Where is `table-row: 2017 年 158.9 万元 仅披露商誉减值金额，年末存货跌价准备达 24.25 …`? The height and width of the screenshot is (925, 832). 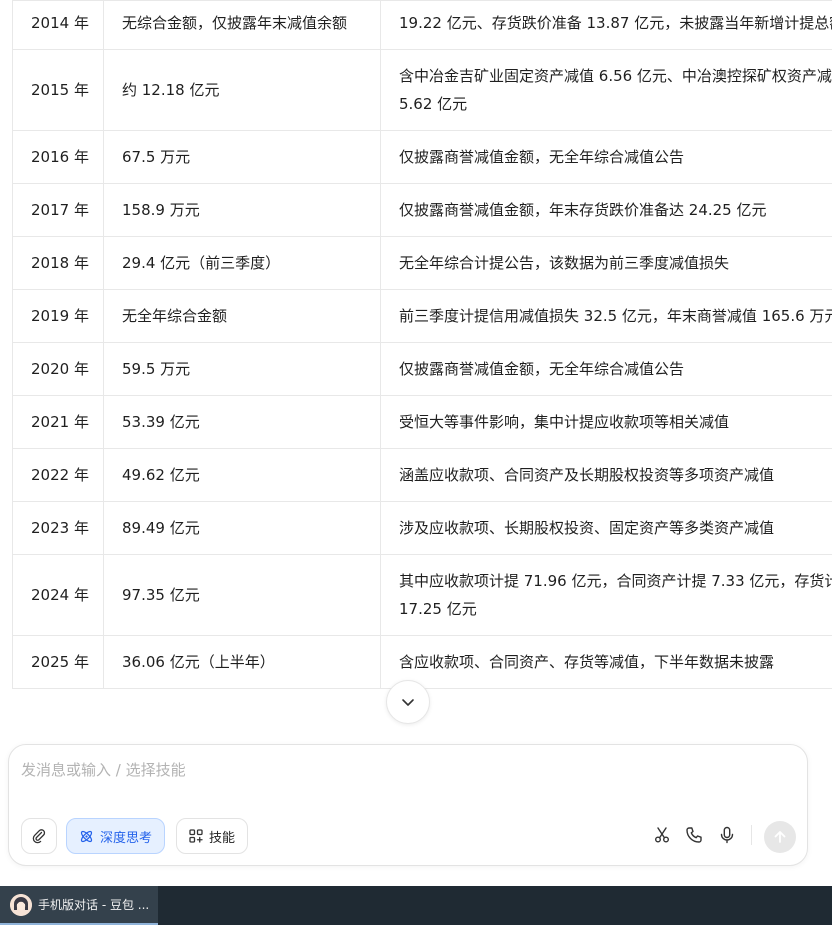 table-row: 2017 年 158.9 万元 仅披露商誉减值金额，年末存货跌价准备达 24.25 … is located at coordinates (422, 210).